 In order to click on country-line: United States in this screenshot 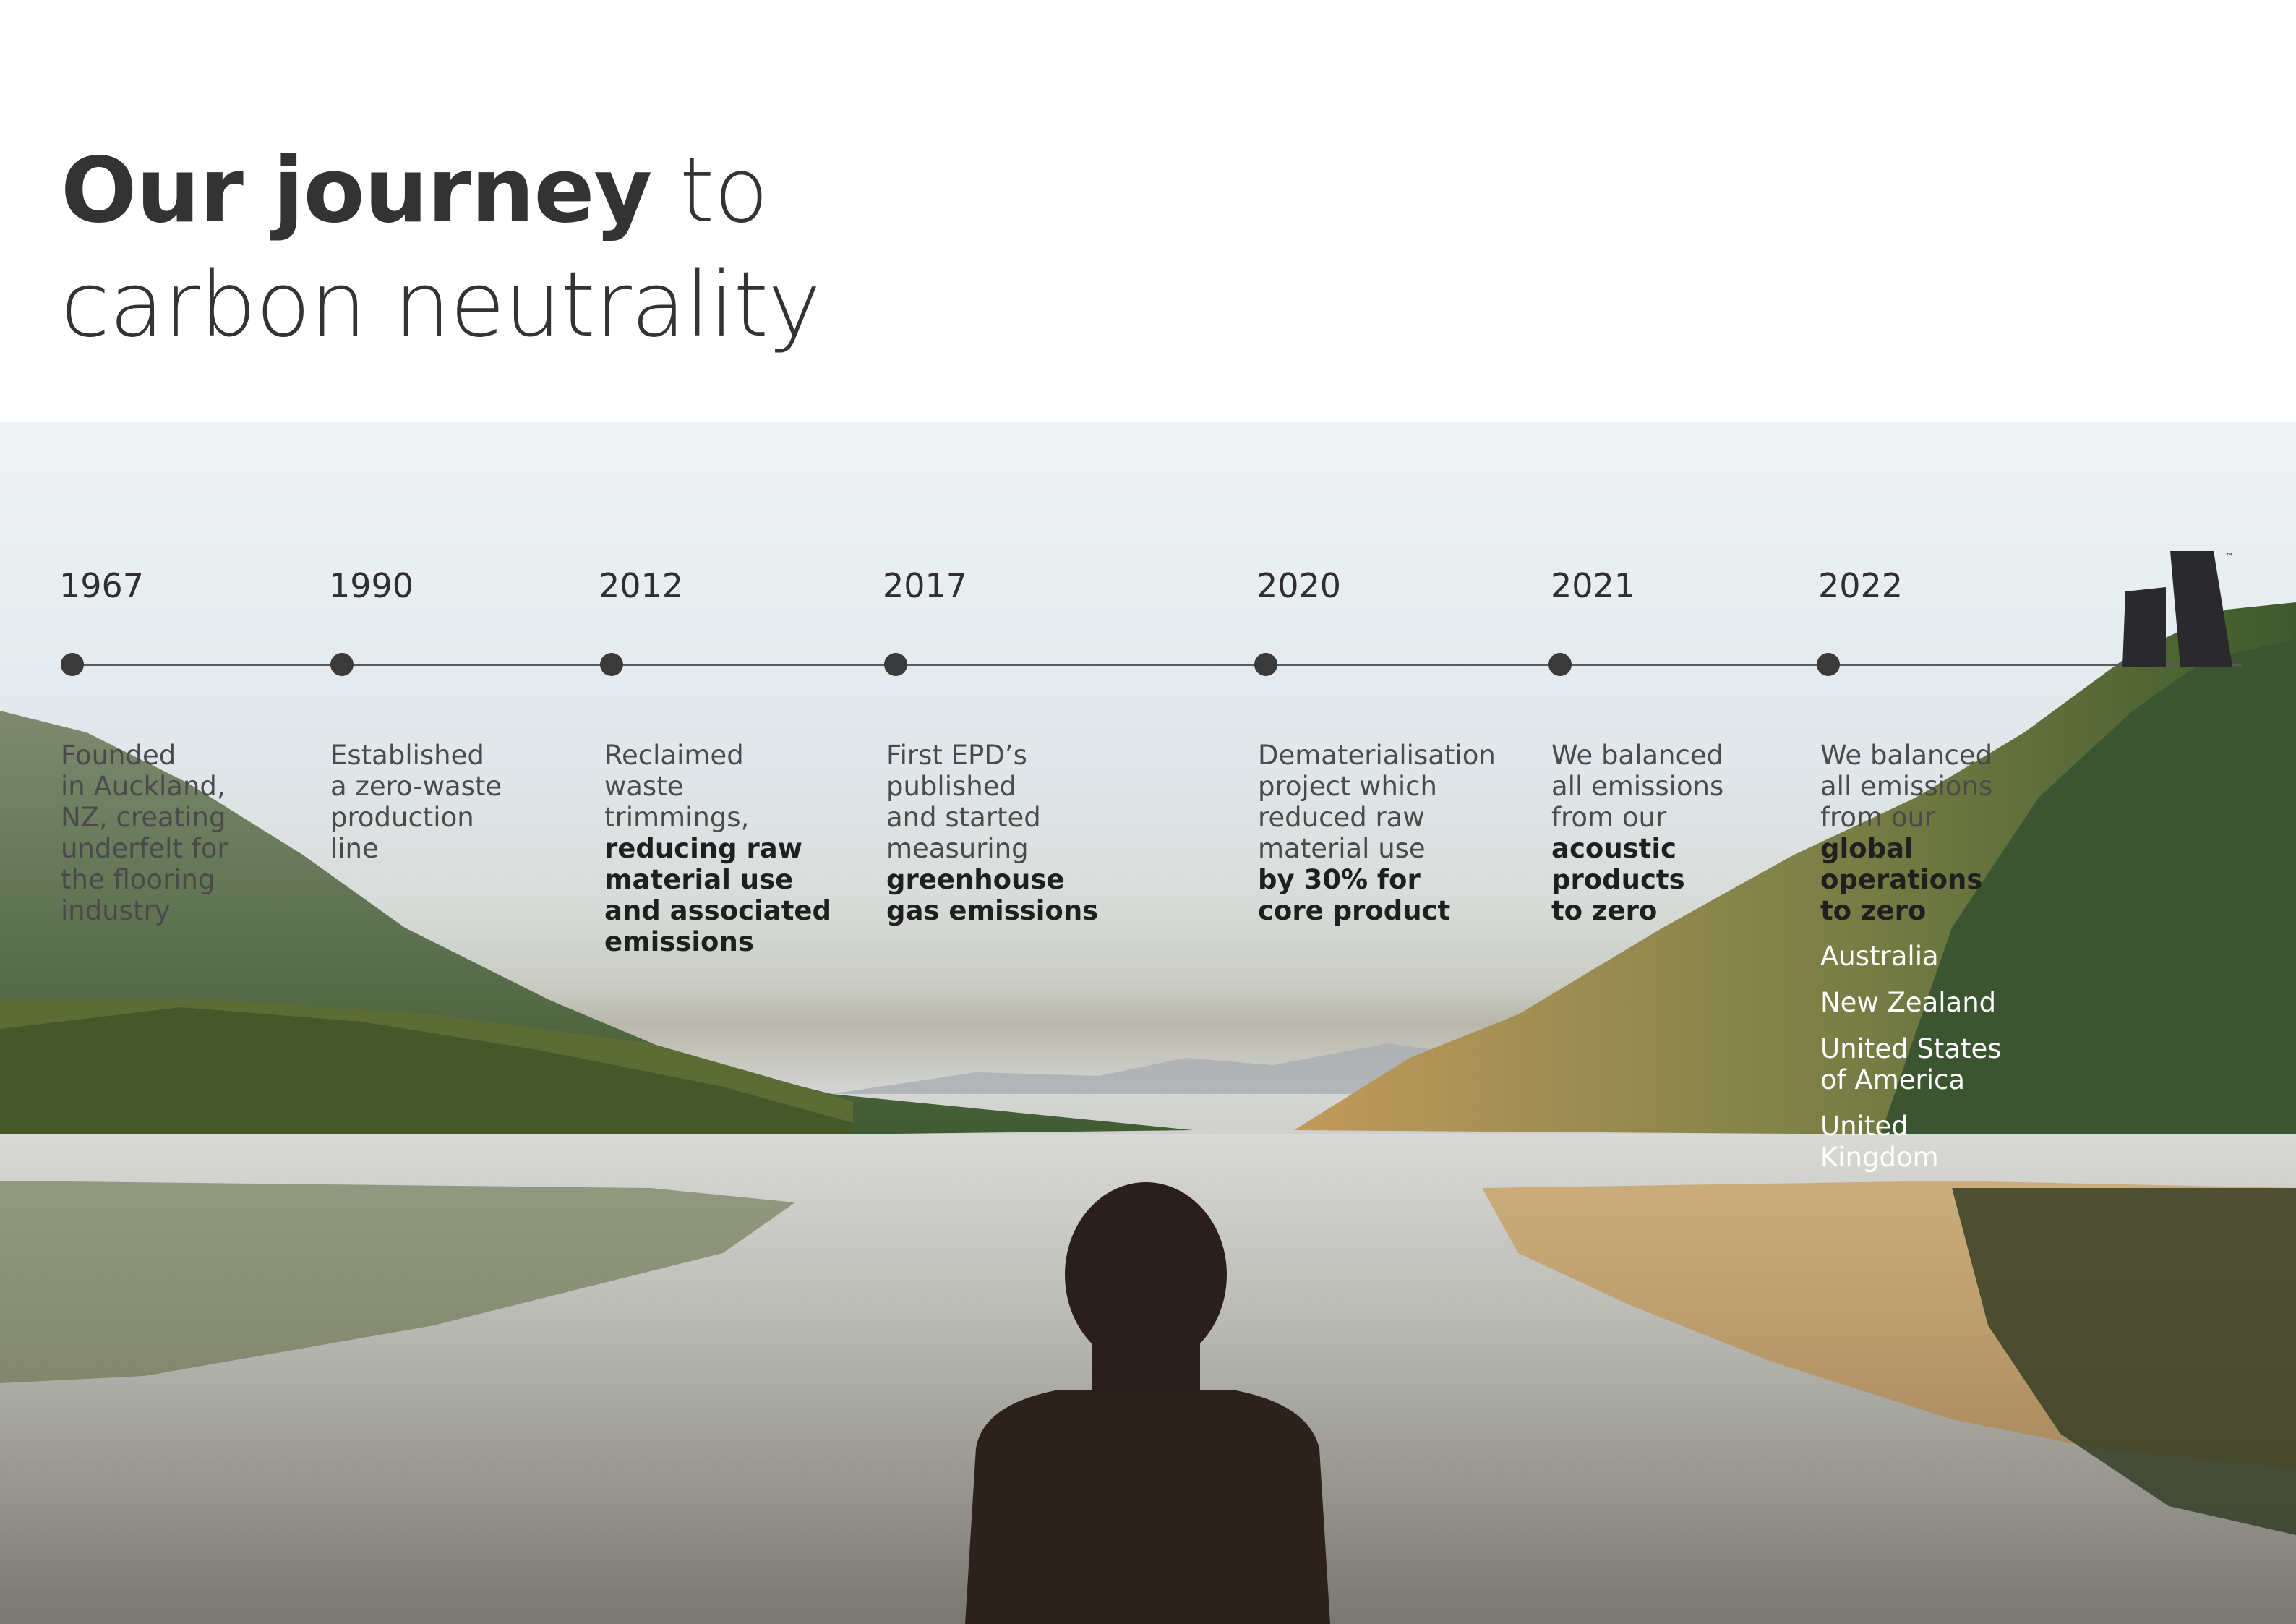, I will do `click(1911, 1048)`.